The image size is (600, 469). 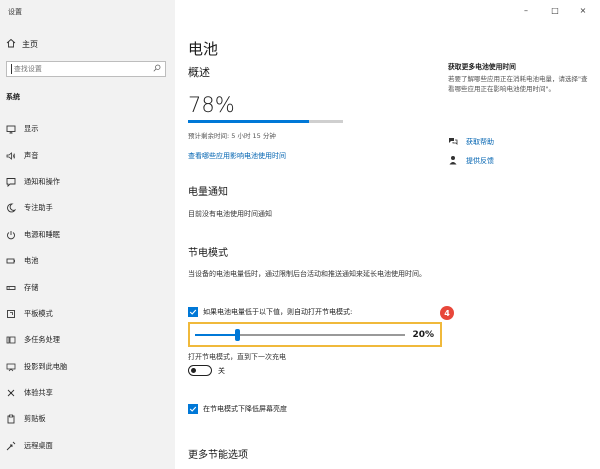 What do you see at coordinates (221, 370) in the screenshot?
I see `toggle-state: 关` at bounding box center [221, 370].